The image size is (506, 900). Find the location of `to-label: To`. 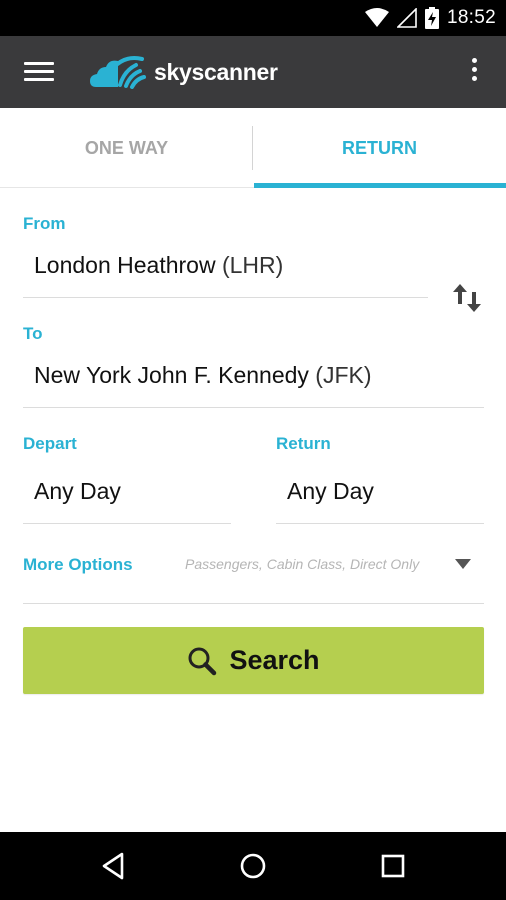

to-label: To is located at coordinates (33, 333).